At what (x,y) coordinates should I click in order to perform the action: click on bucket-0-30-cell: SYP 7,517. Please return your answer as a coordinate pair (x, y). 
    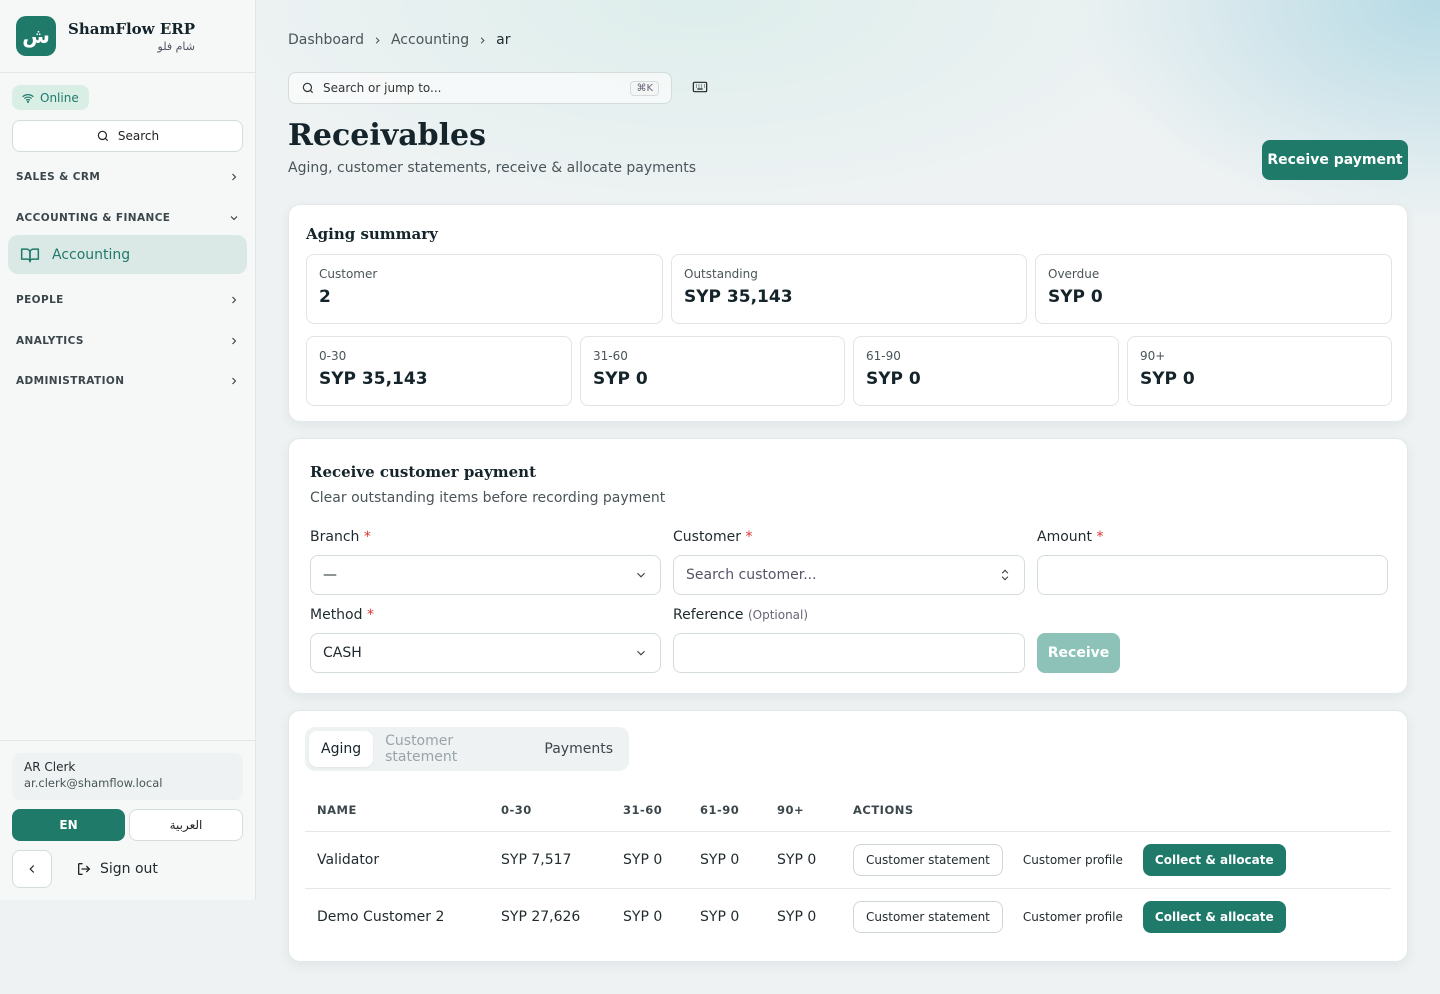
    Looking at the image, I should click on (550, 860).